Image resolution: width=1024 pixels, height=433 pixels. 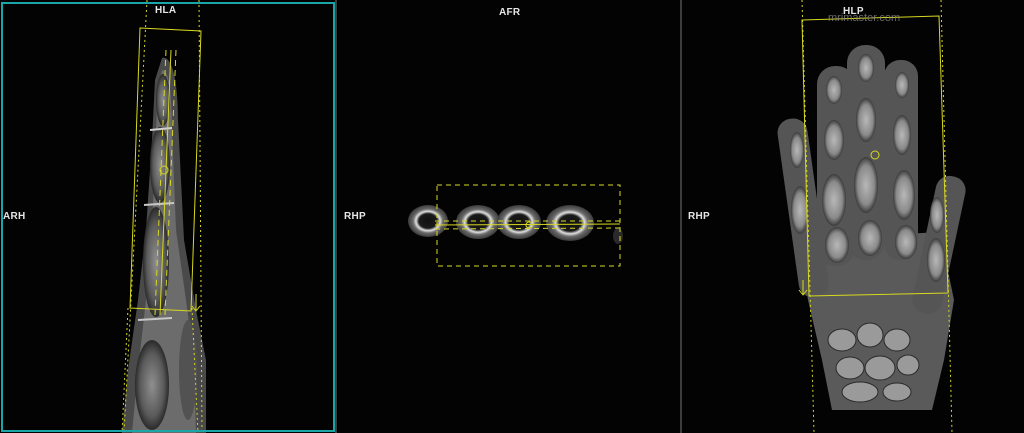 What do you see at coordinates (853, 11) in the screenshot?
I see `orientation-top-label: HLP` at bounding box center [853, 11].